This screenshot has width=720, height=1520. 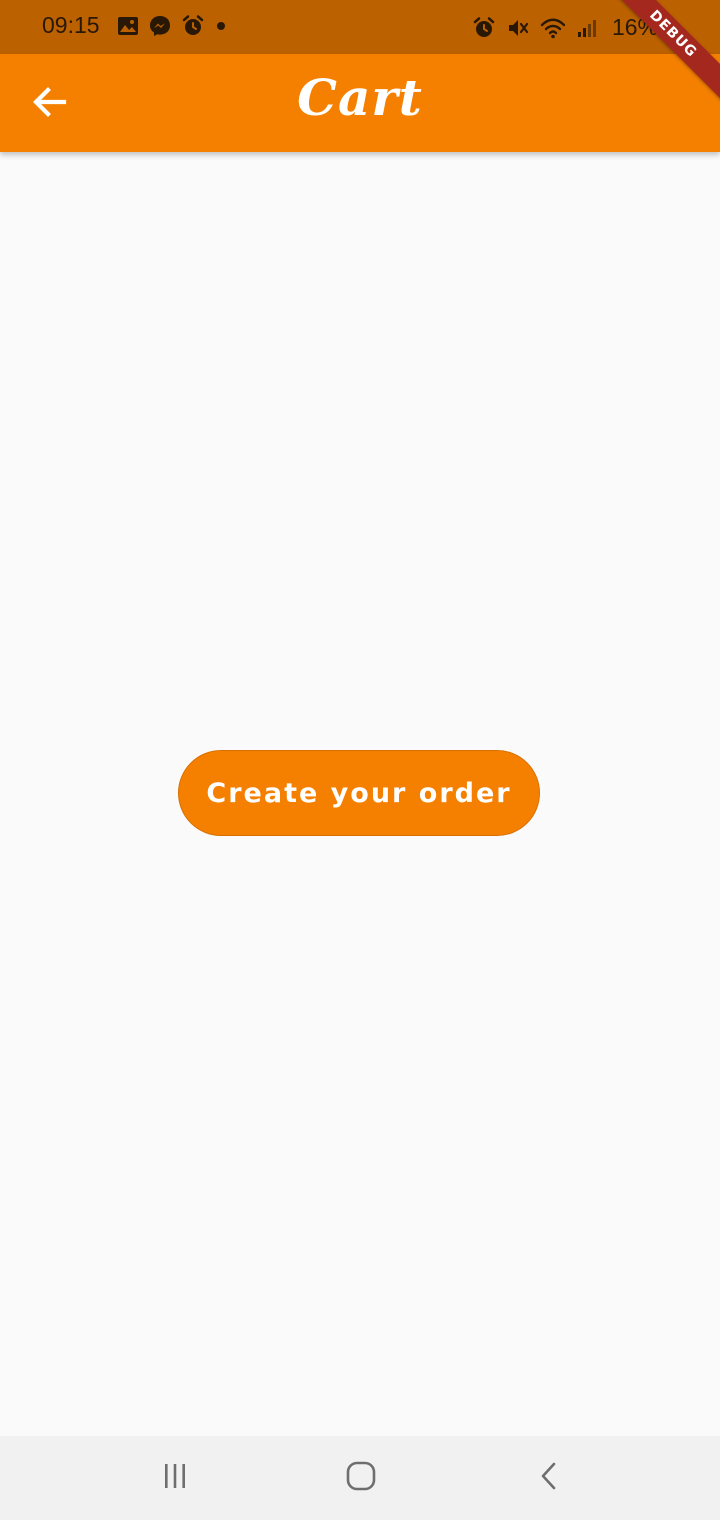 I want to click on back-icon, so click(x=549, y=1478).